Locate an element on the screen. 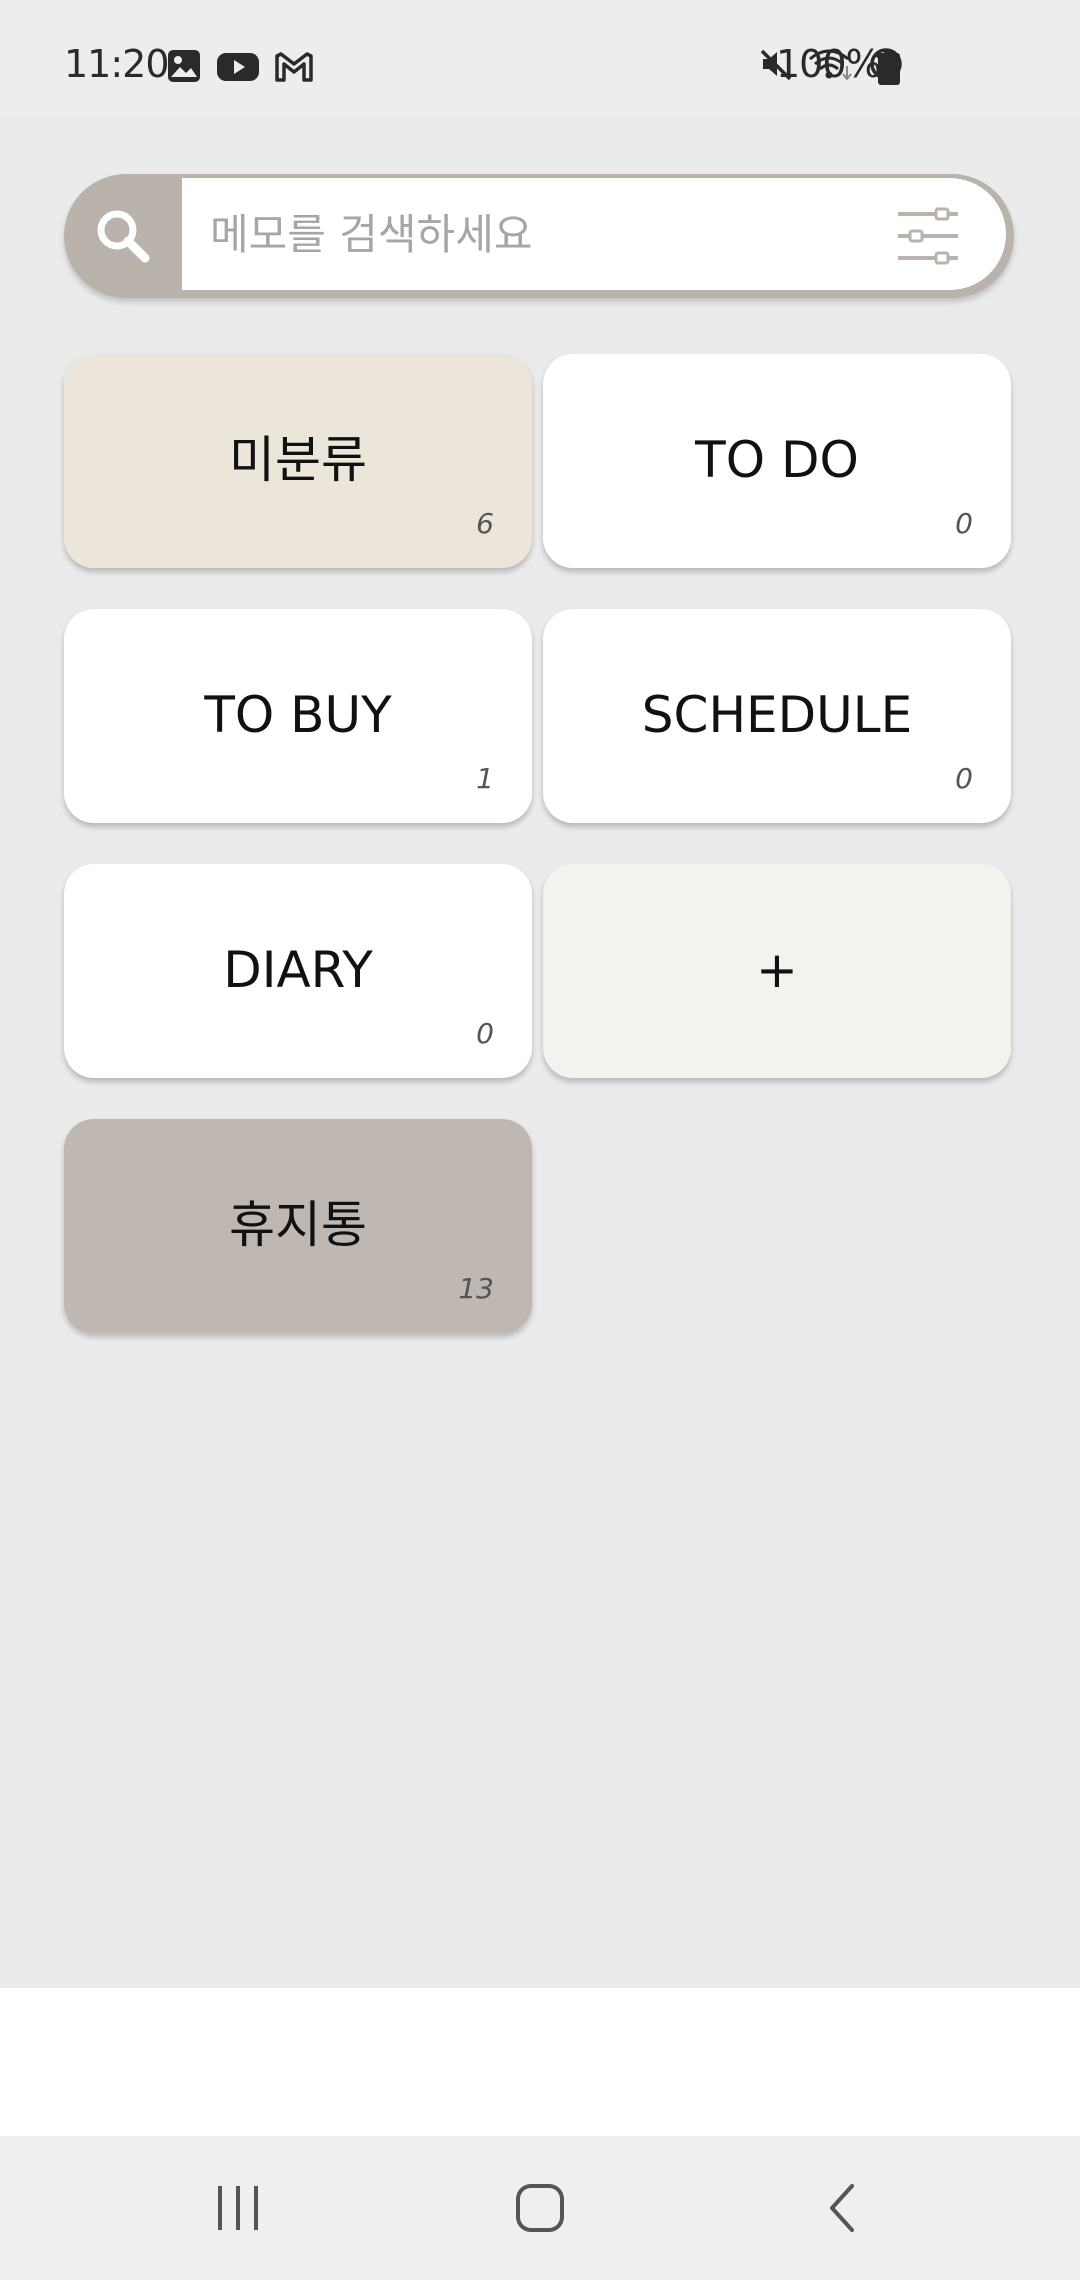 The width and height of the screenshot is (1080, 2280). notification-icons is located at coordinates (240, 68).